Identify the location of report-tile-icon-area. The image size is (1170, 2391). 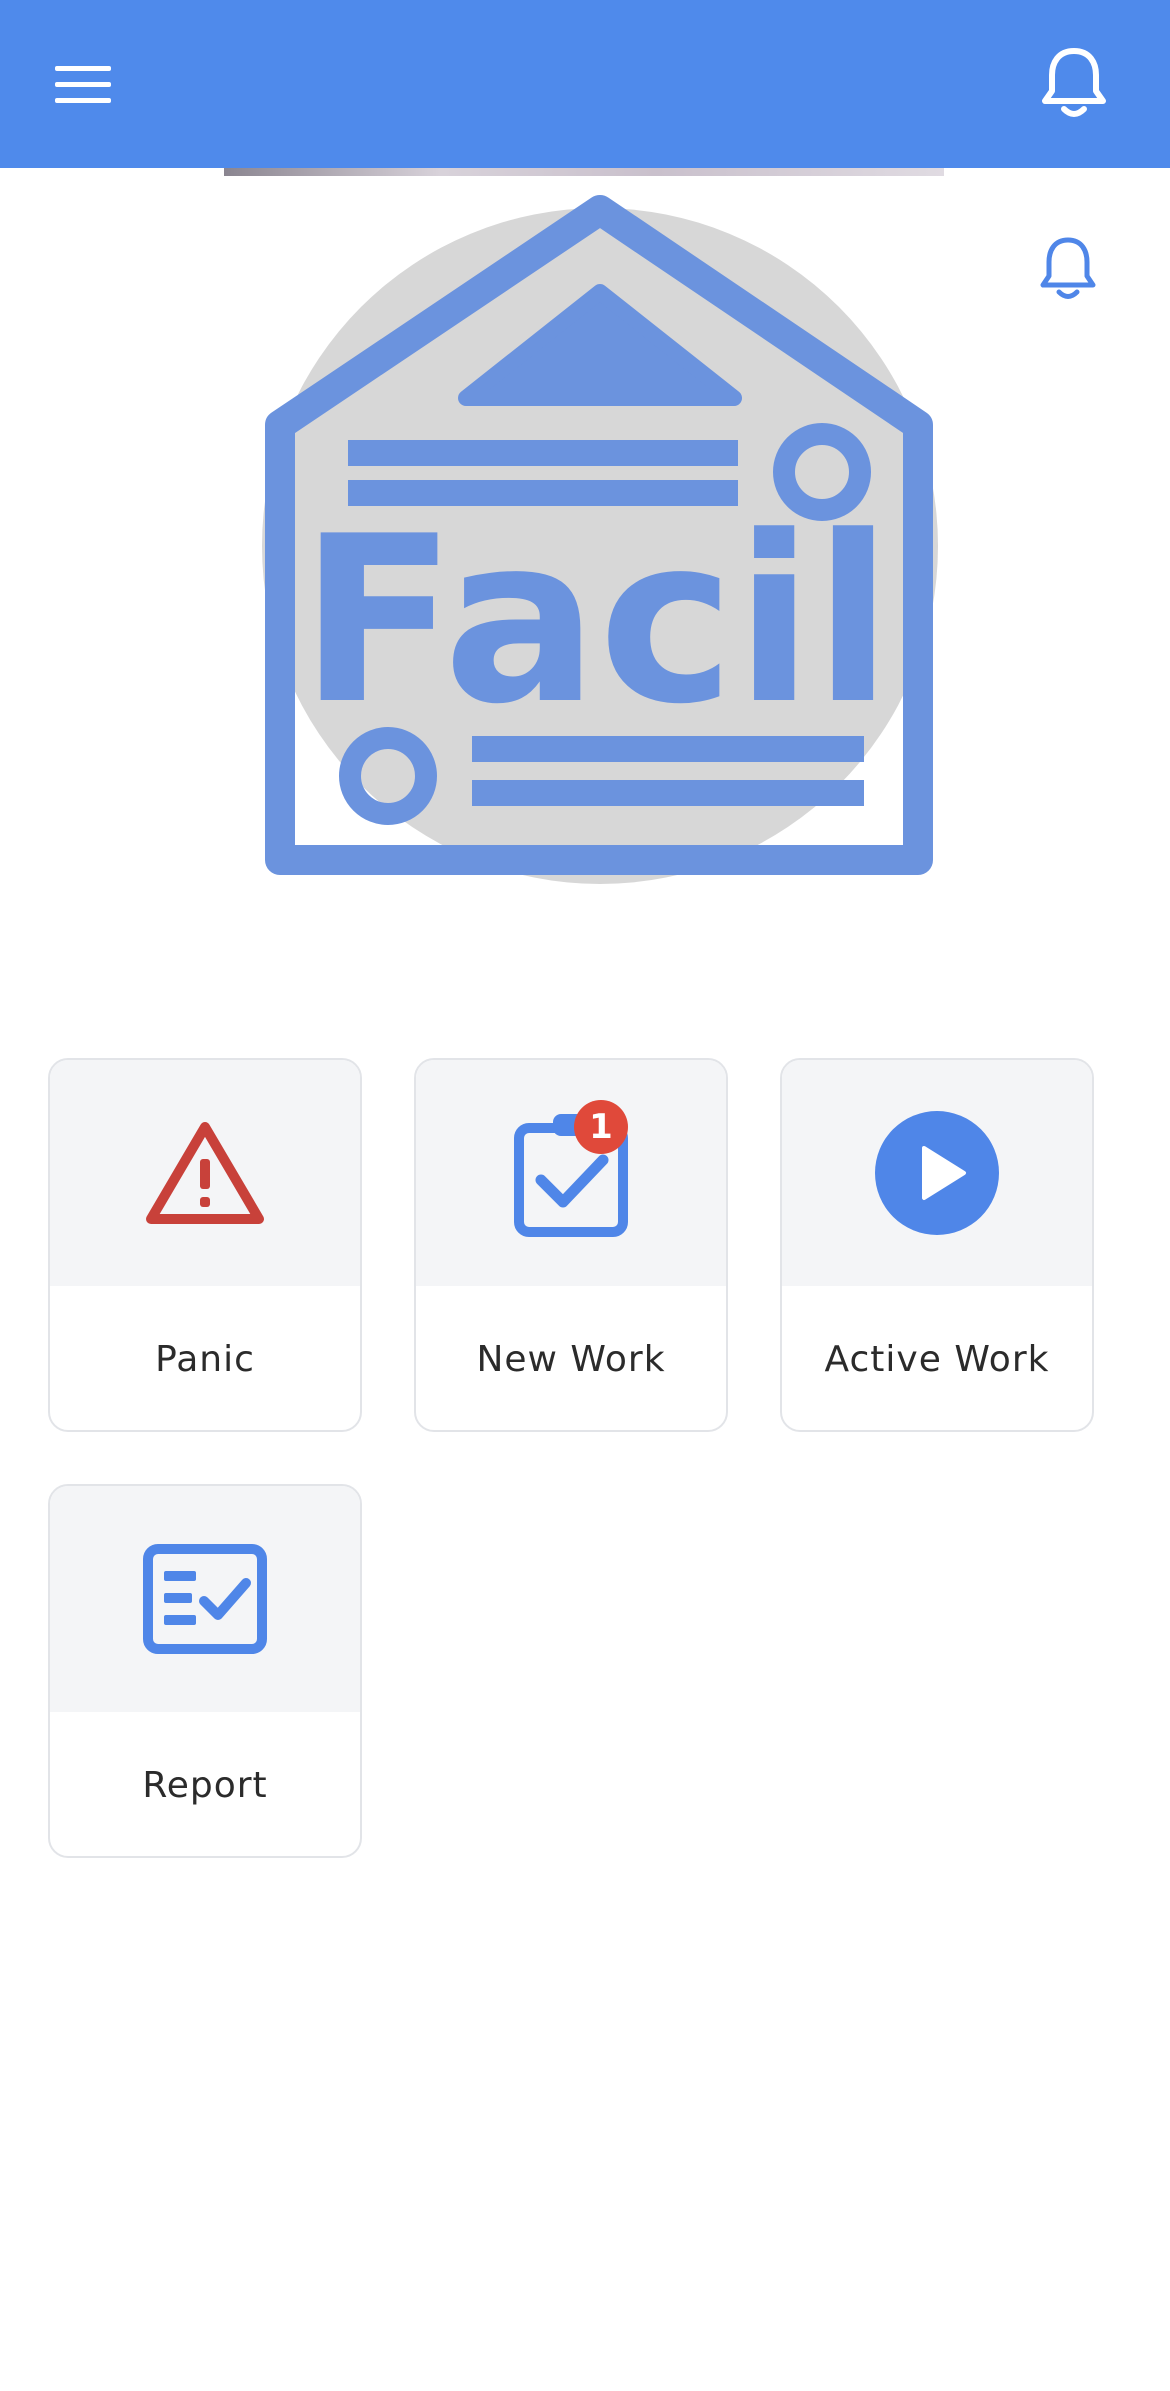
(205, 1599).